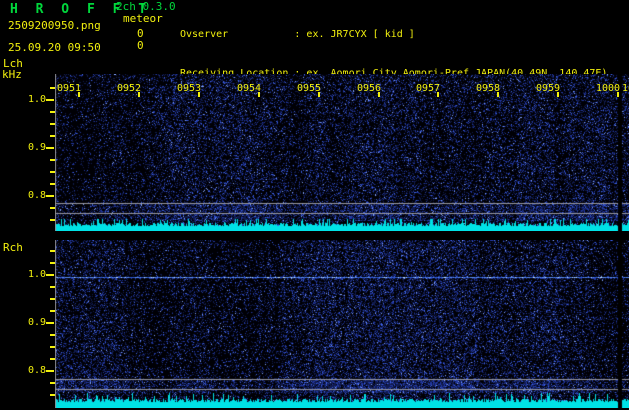 The image size is (629, 410). Describe the element at coordinates (143, 18) in the screenshot. I see `event-type-label: meteor` at that location.